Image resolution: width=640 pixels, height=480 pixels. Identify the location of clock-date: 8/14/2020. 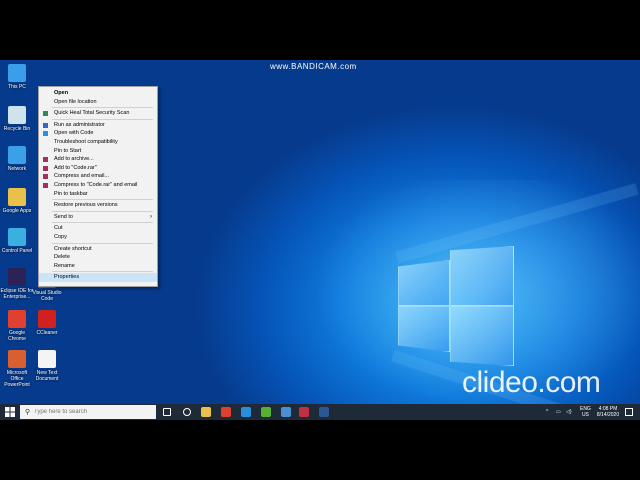
(608, 415).